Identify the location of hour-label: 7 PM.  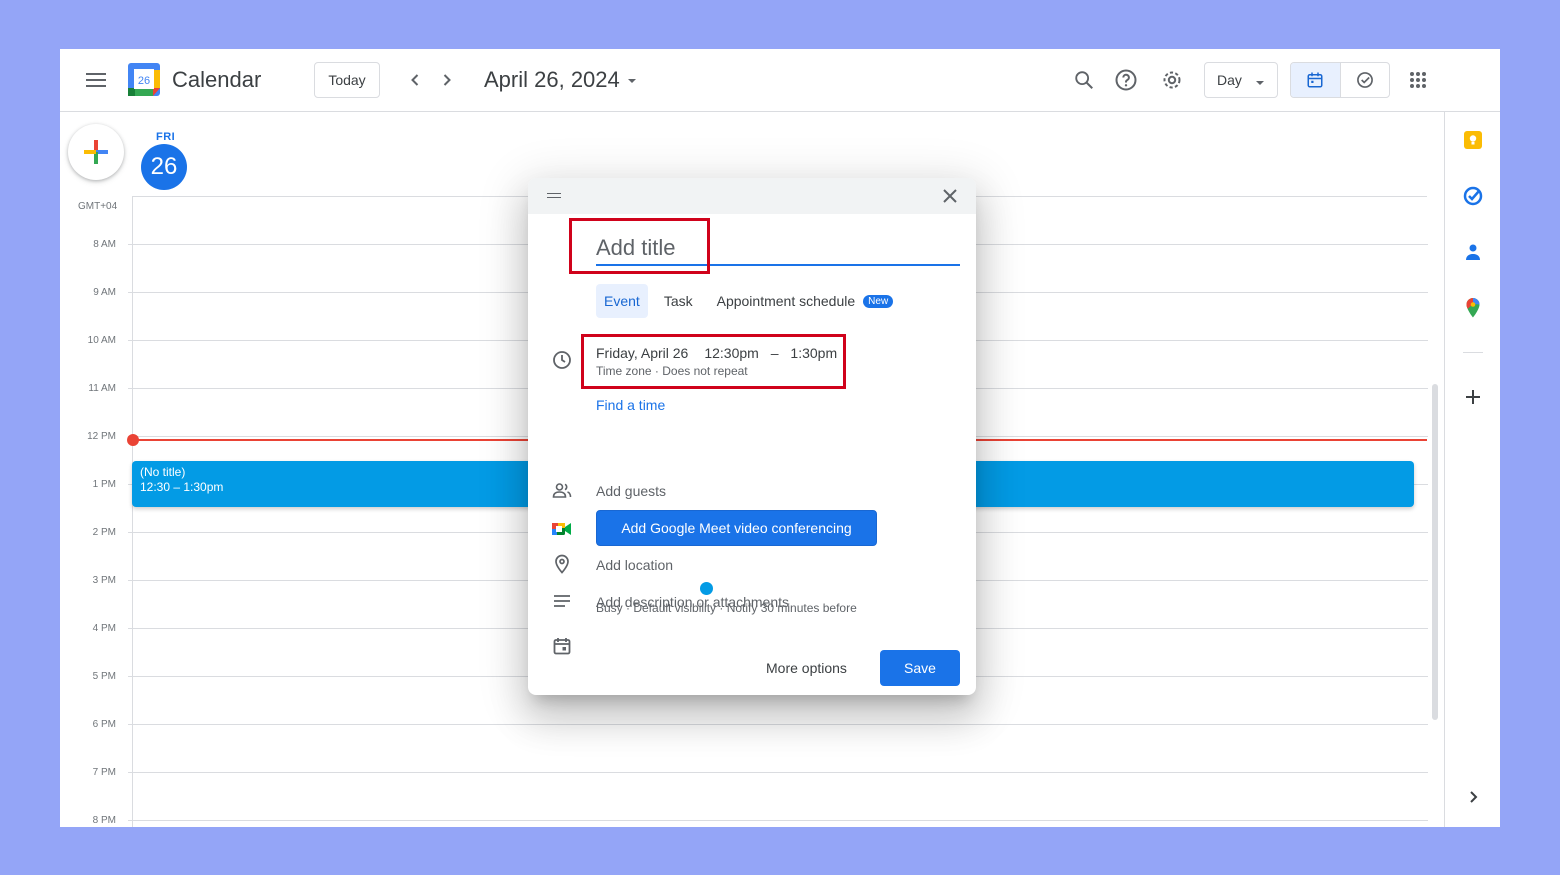
(104, 772).